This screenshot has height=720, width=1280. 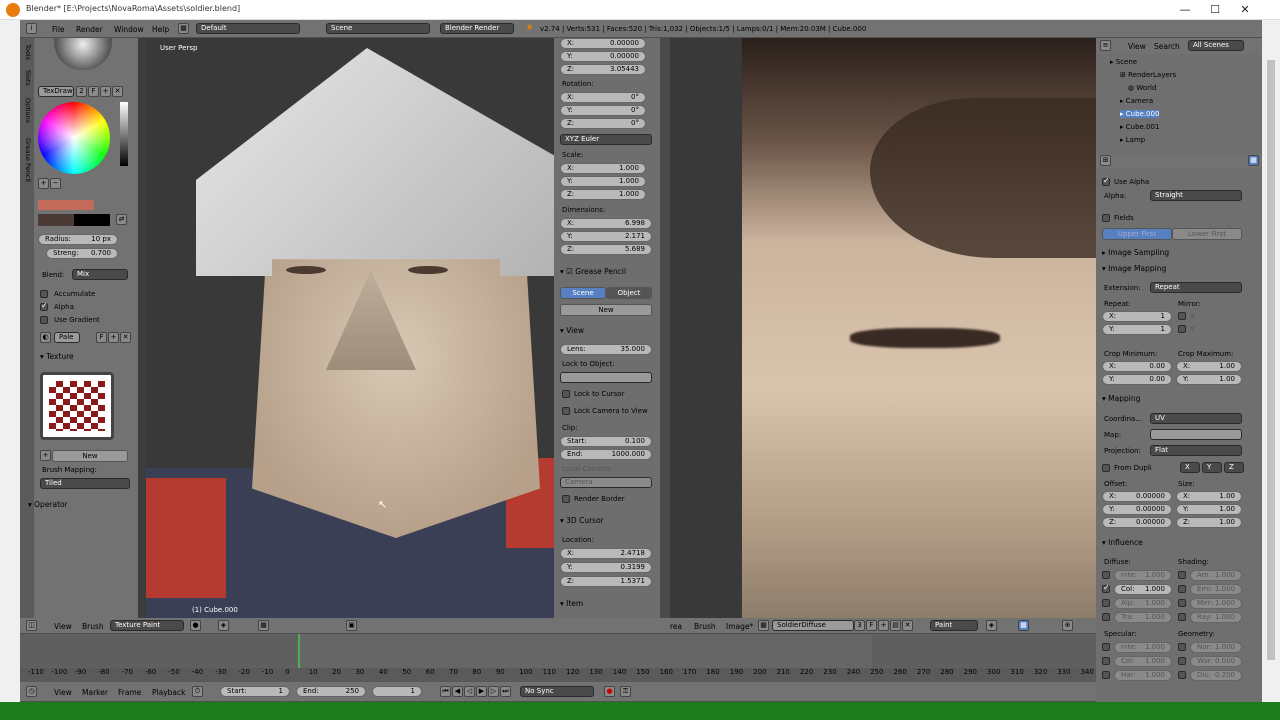 I want to click on color-wheel, so click(x=74, y=138).